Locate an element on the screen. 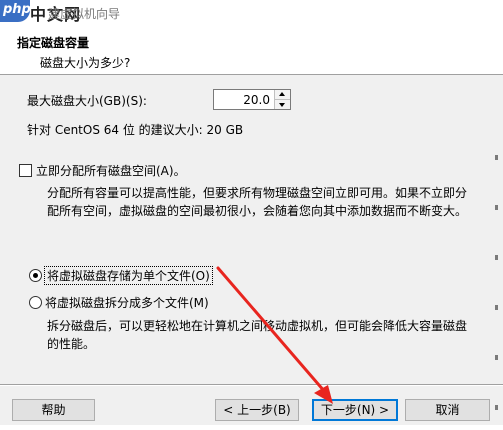  cancel-button: 取消 is located at coordinates (447, 410).